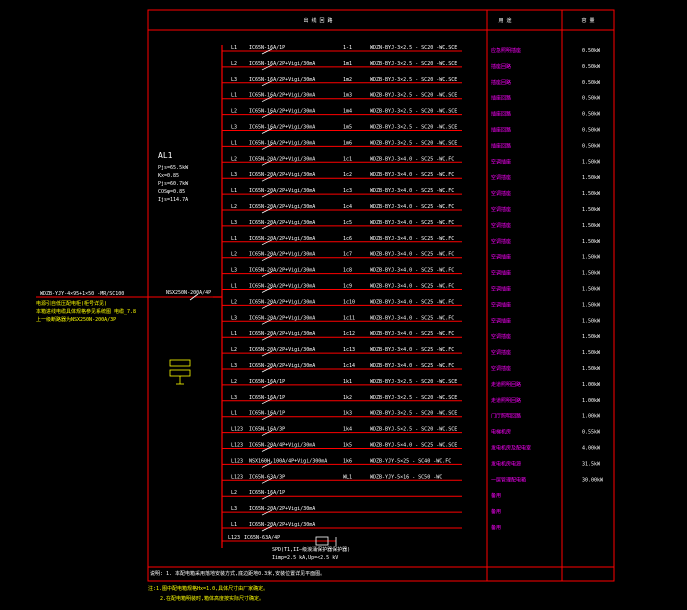 The width and height of the screenshot is (687, 610). I want to click on circuit-cable: WDZN-BYJ-3×2.5 - SC20 -WC.SCE, so click(413, 48).